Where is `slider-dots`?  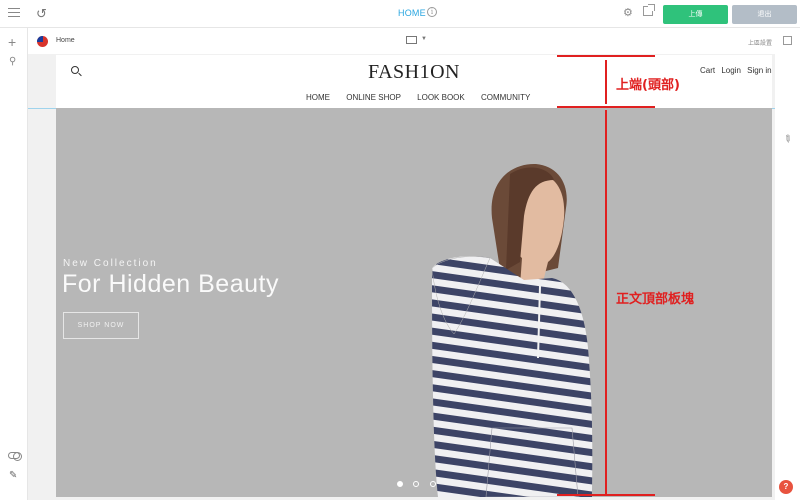
slider-dots is located at coordinates (419, 483).